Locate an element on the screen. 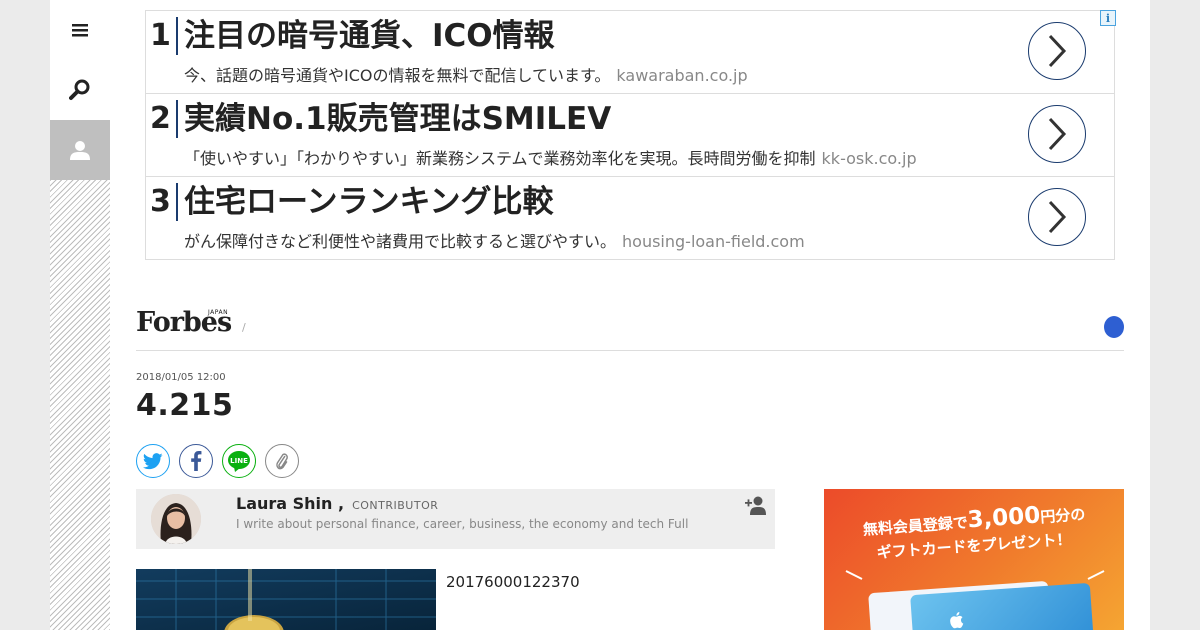 This screenshot has height=630, width=1200. author-name-text: Laura Shin , is located at coordinates (290, 503).